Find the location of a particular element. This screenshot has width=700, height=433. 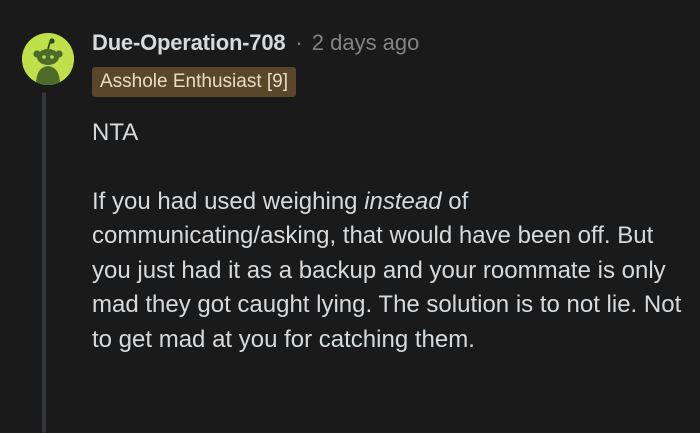

user-flair-badge: Asshole Enthusiast [9] is located at coordinates (194, 82).